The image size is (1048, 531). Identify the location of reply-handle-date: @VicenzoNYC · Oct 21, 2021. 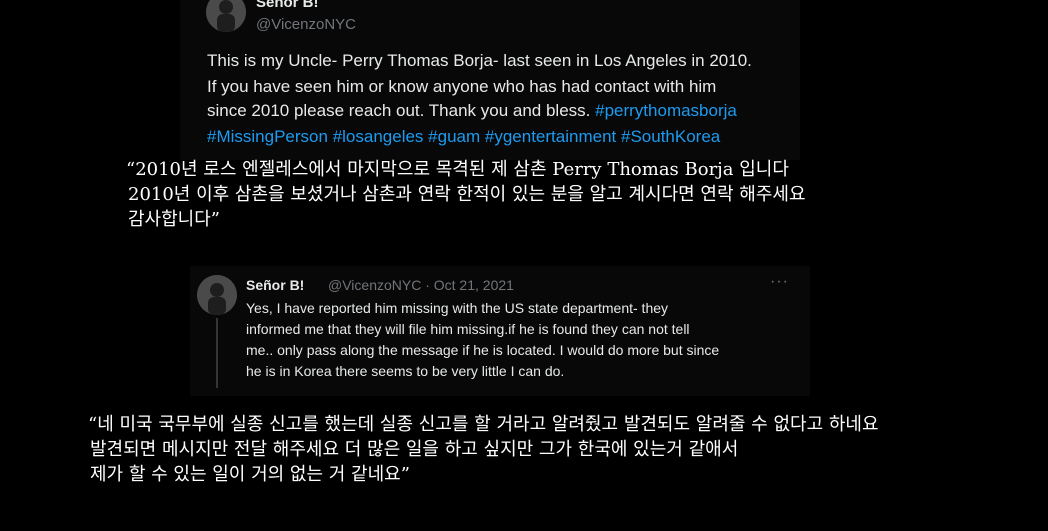
(421, 285).